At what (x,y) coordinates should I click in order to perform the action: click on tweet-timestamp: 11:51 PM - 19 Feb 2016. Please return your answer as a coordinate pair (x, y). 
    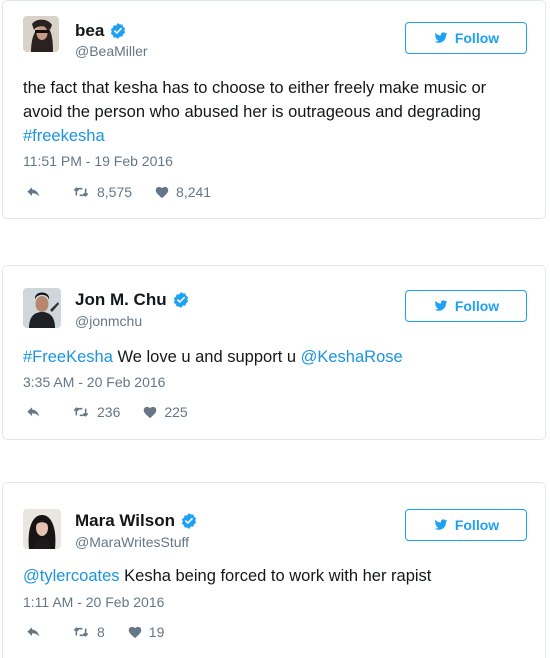
    Looking at the image, I should click on (98, 161).